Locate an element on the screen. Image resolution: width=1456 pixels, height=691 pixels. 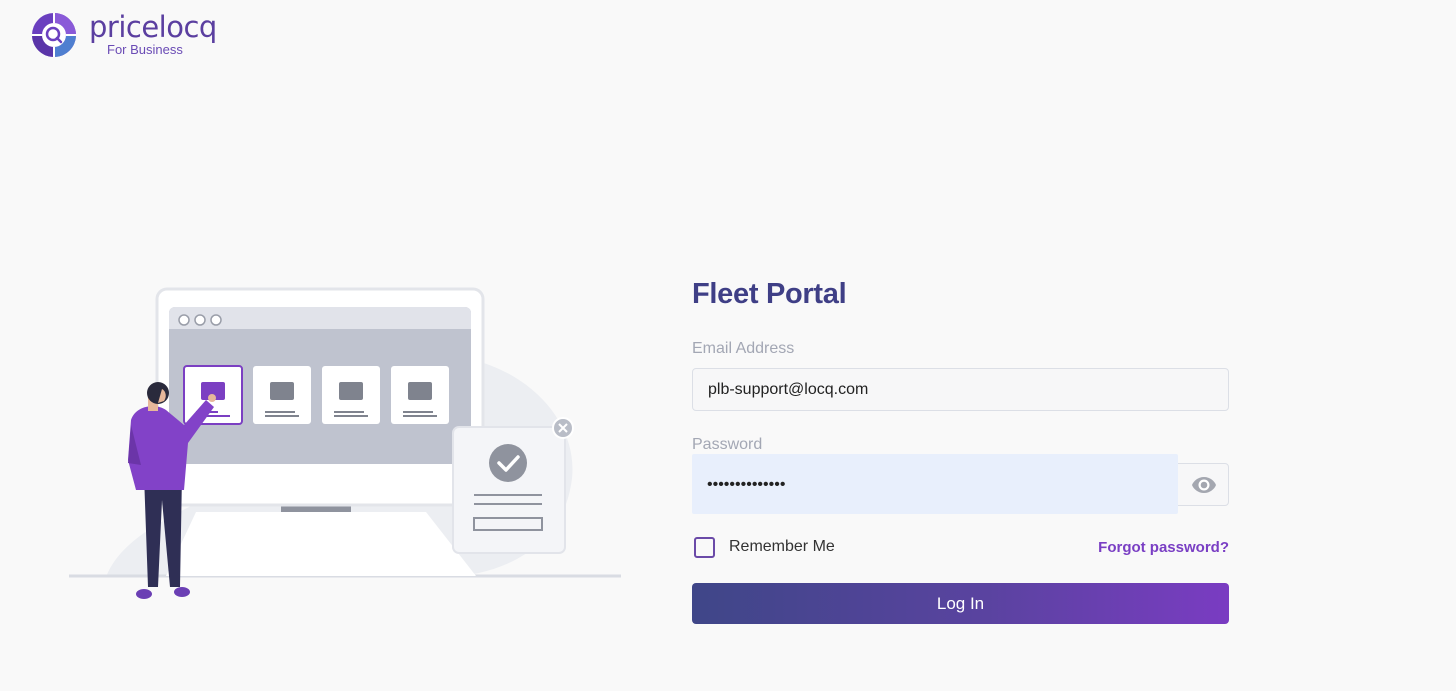
eye-icon is located at coordinates (1204, 484).